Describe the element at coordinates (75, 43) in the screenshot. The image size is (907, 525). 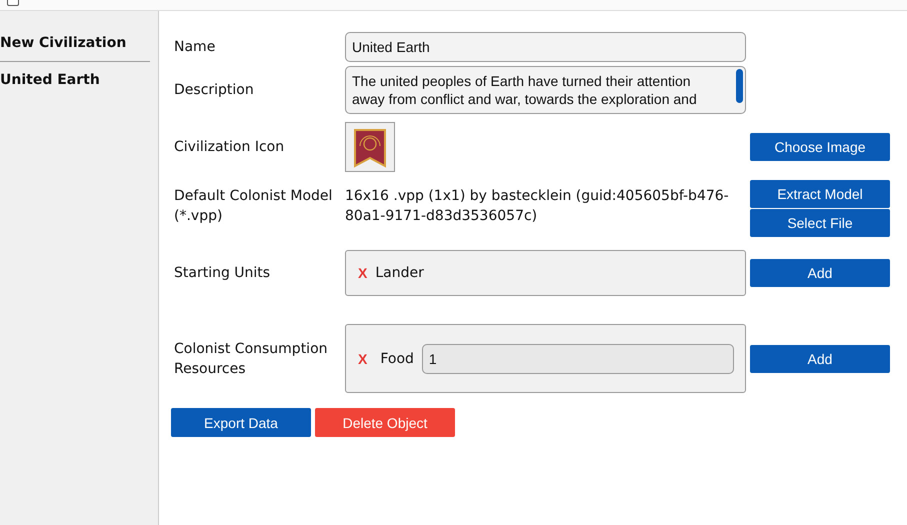
I see `sidebar-item: New Civilization` at that location.